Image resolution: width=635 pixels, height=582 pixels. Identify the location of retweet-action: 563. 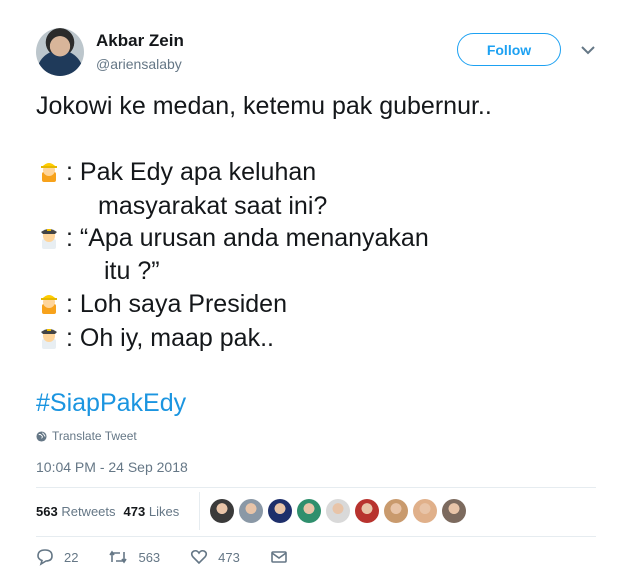
(134, 557).